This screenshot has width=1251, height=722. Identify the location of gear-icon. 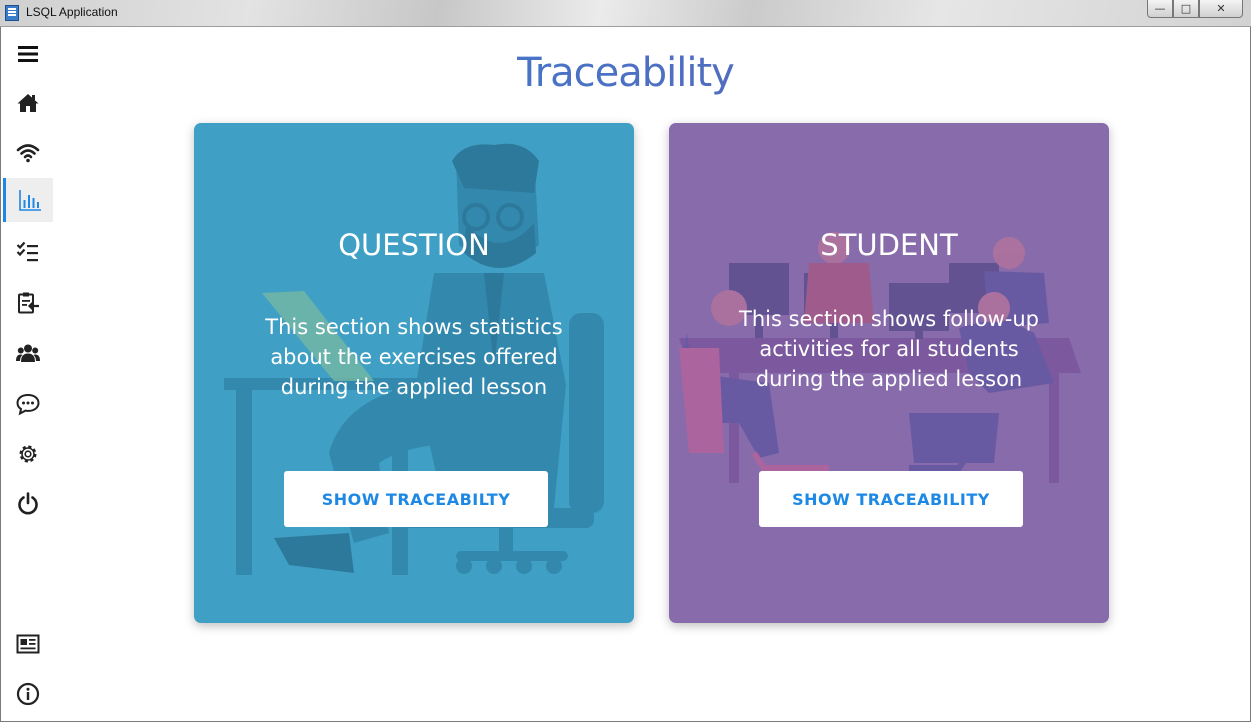
(28, 454).